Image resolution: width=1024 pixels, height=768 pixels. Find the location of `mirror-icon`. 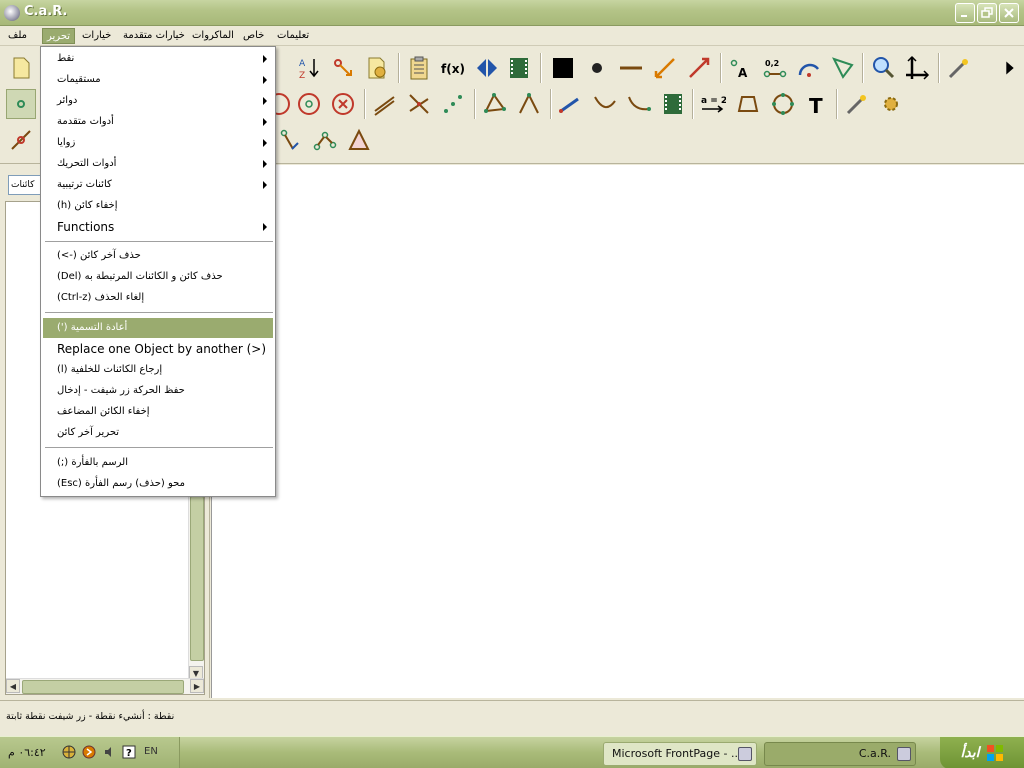

mirror-icon is located at coordinates (487, 68).